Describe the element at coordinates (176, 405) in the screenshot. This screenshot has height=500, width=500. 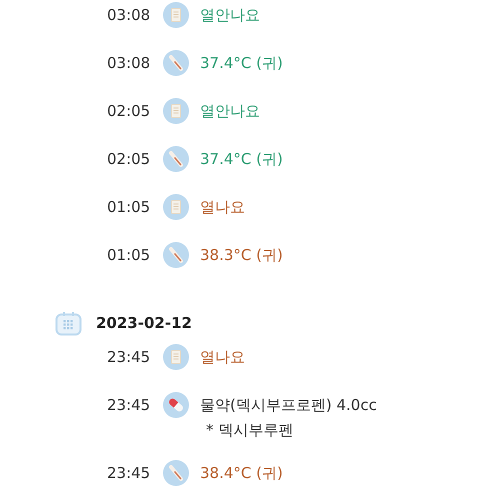
I see `pill-icon` at that location.